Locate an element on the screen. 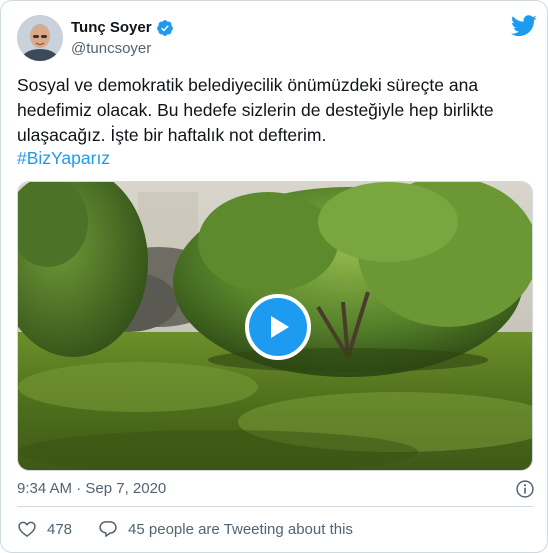 Image resolution: width=548 pixels, height=553 pixels. twitter-logo-icon is located at coordinates (524, 26).